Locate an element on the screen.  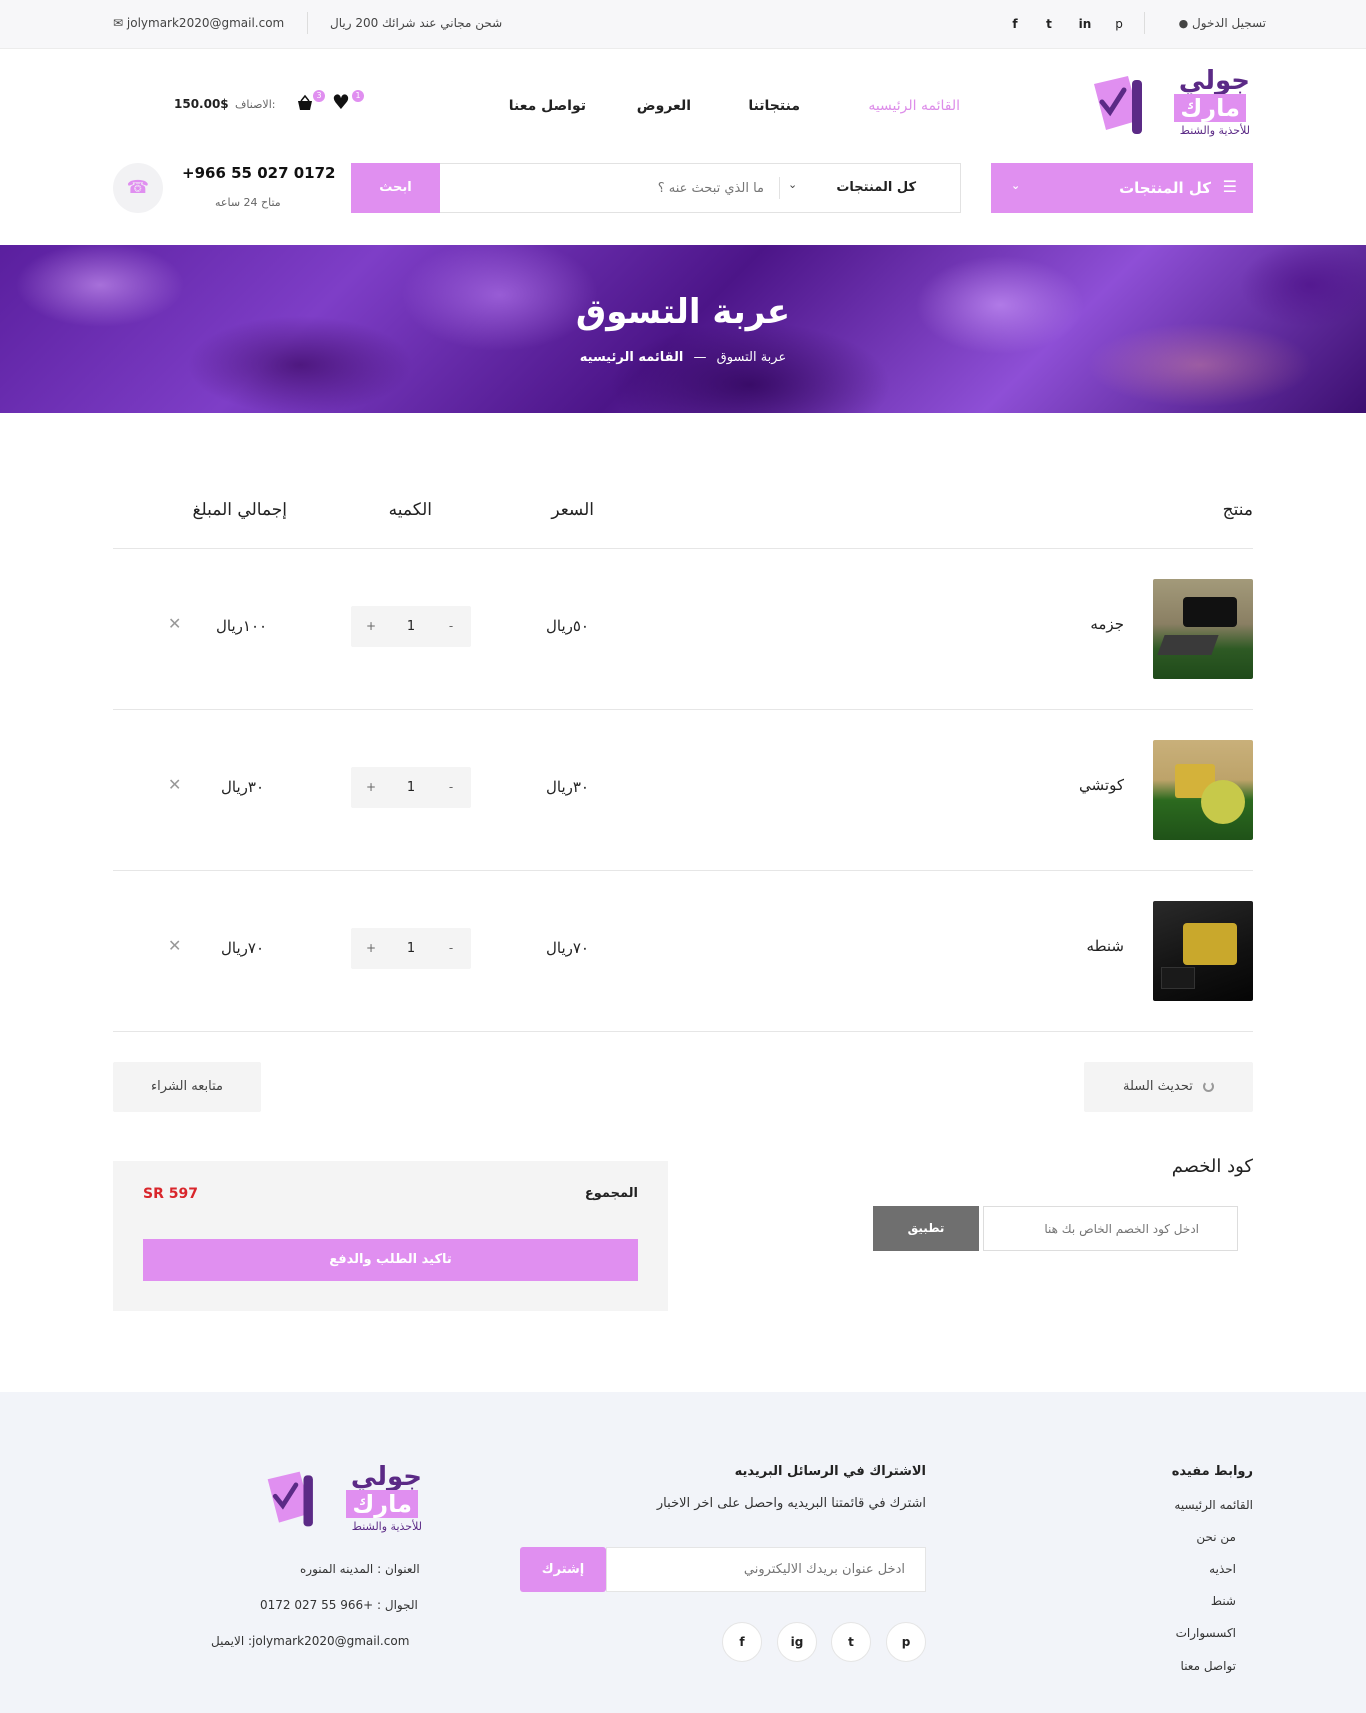
product-name: شنطه is located at coordinates (1105, 946).